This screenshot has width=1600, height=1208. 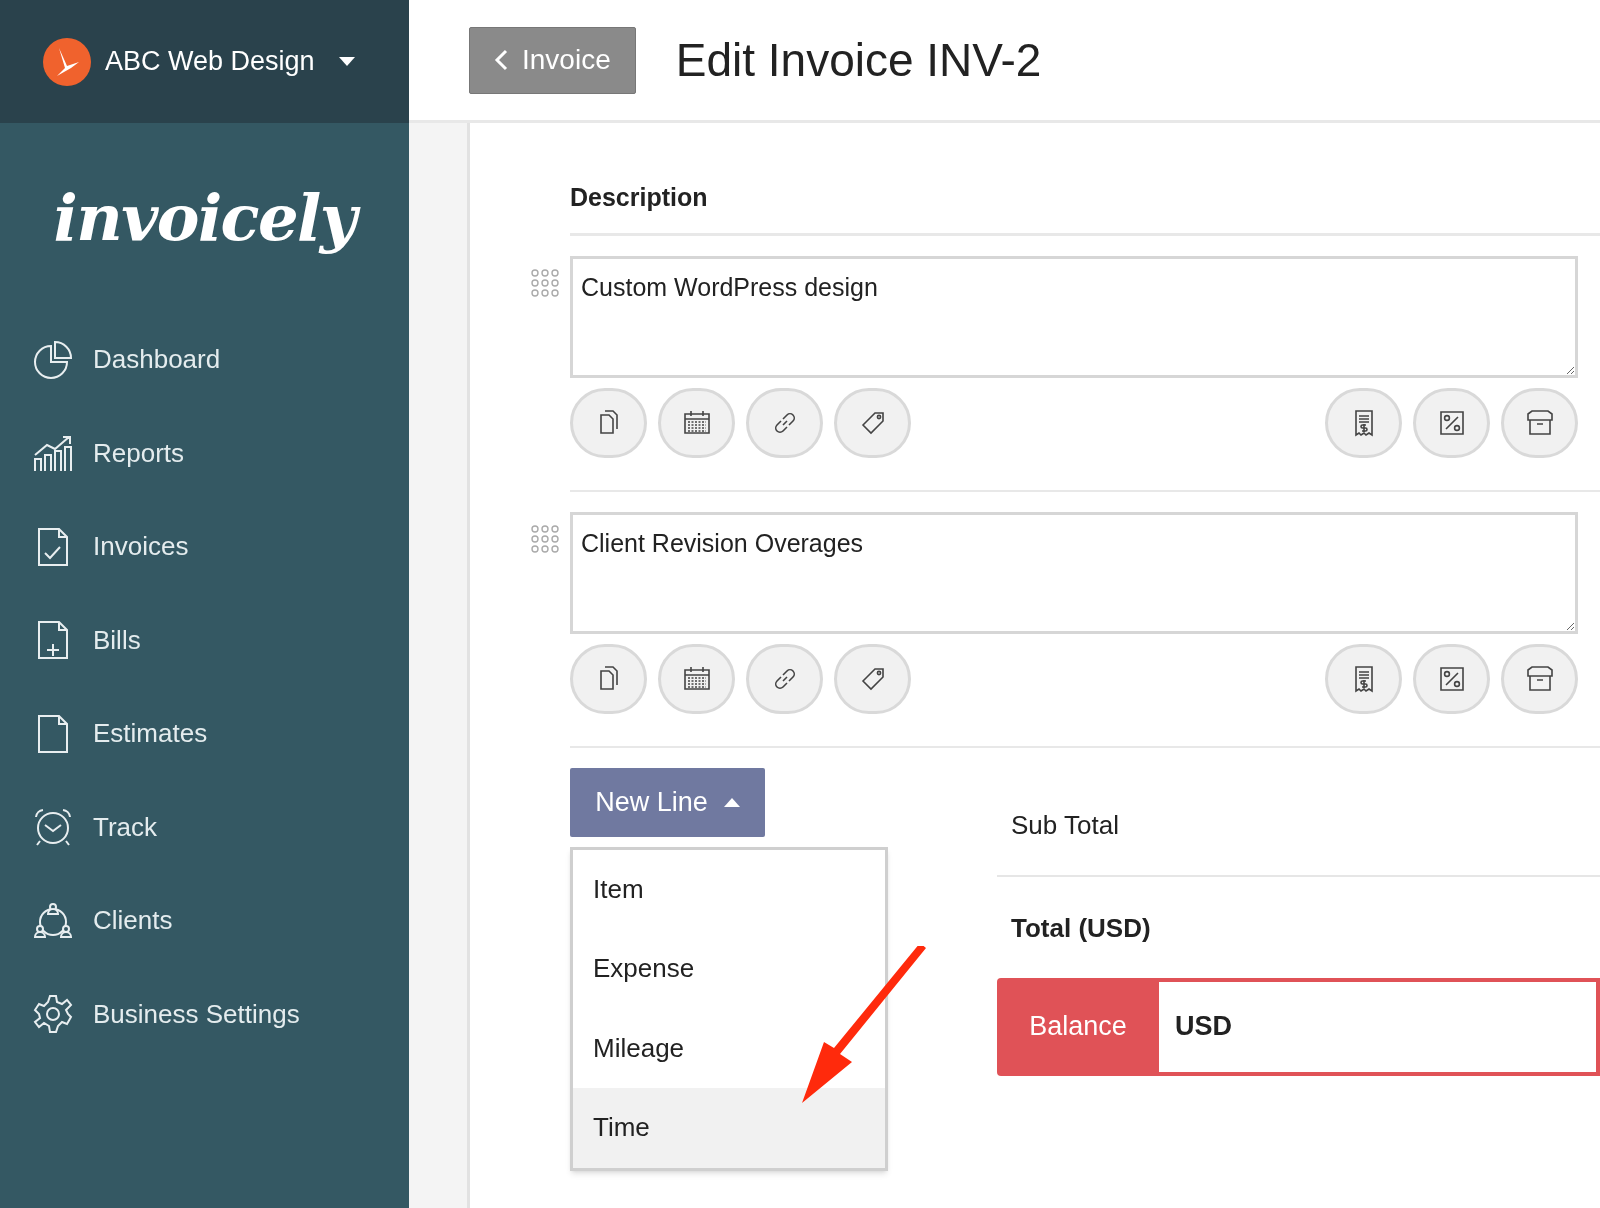 I want to click on sidebar-item: Invoices, so click(x=204, y=547).